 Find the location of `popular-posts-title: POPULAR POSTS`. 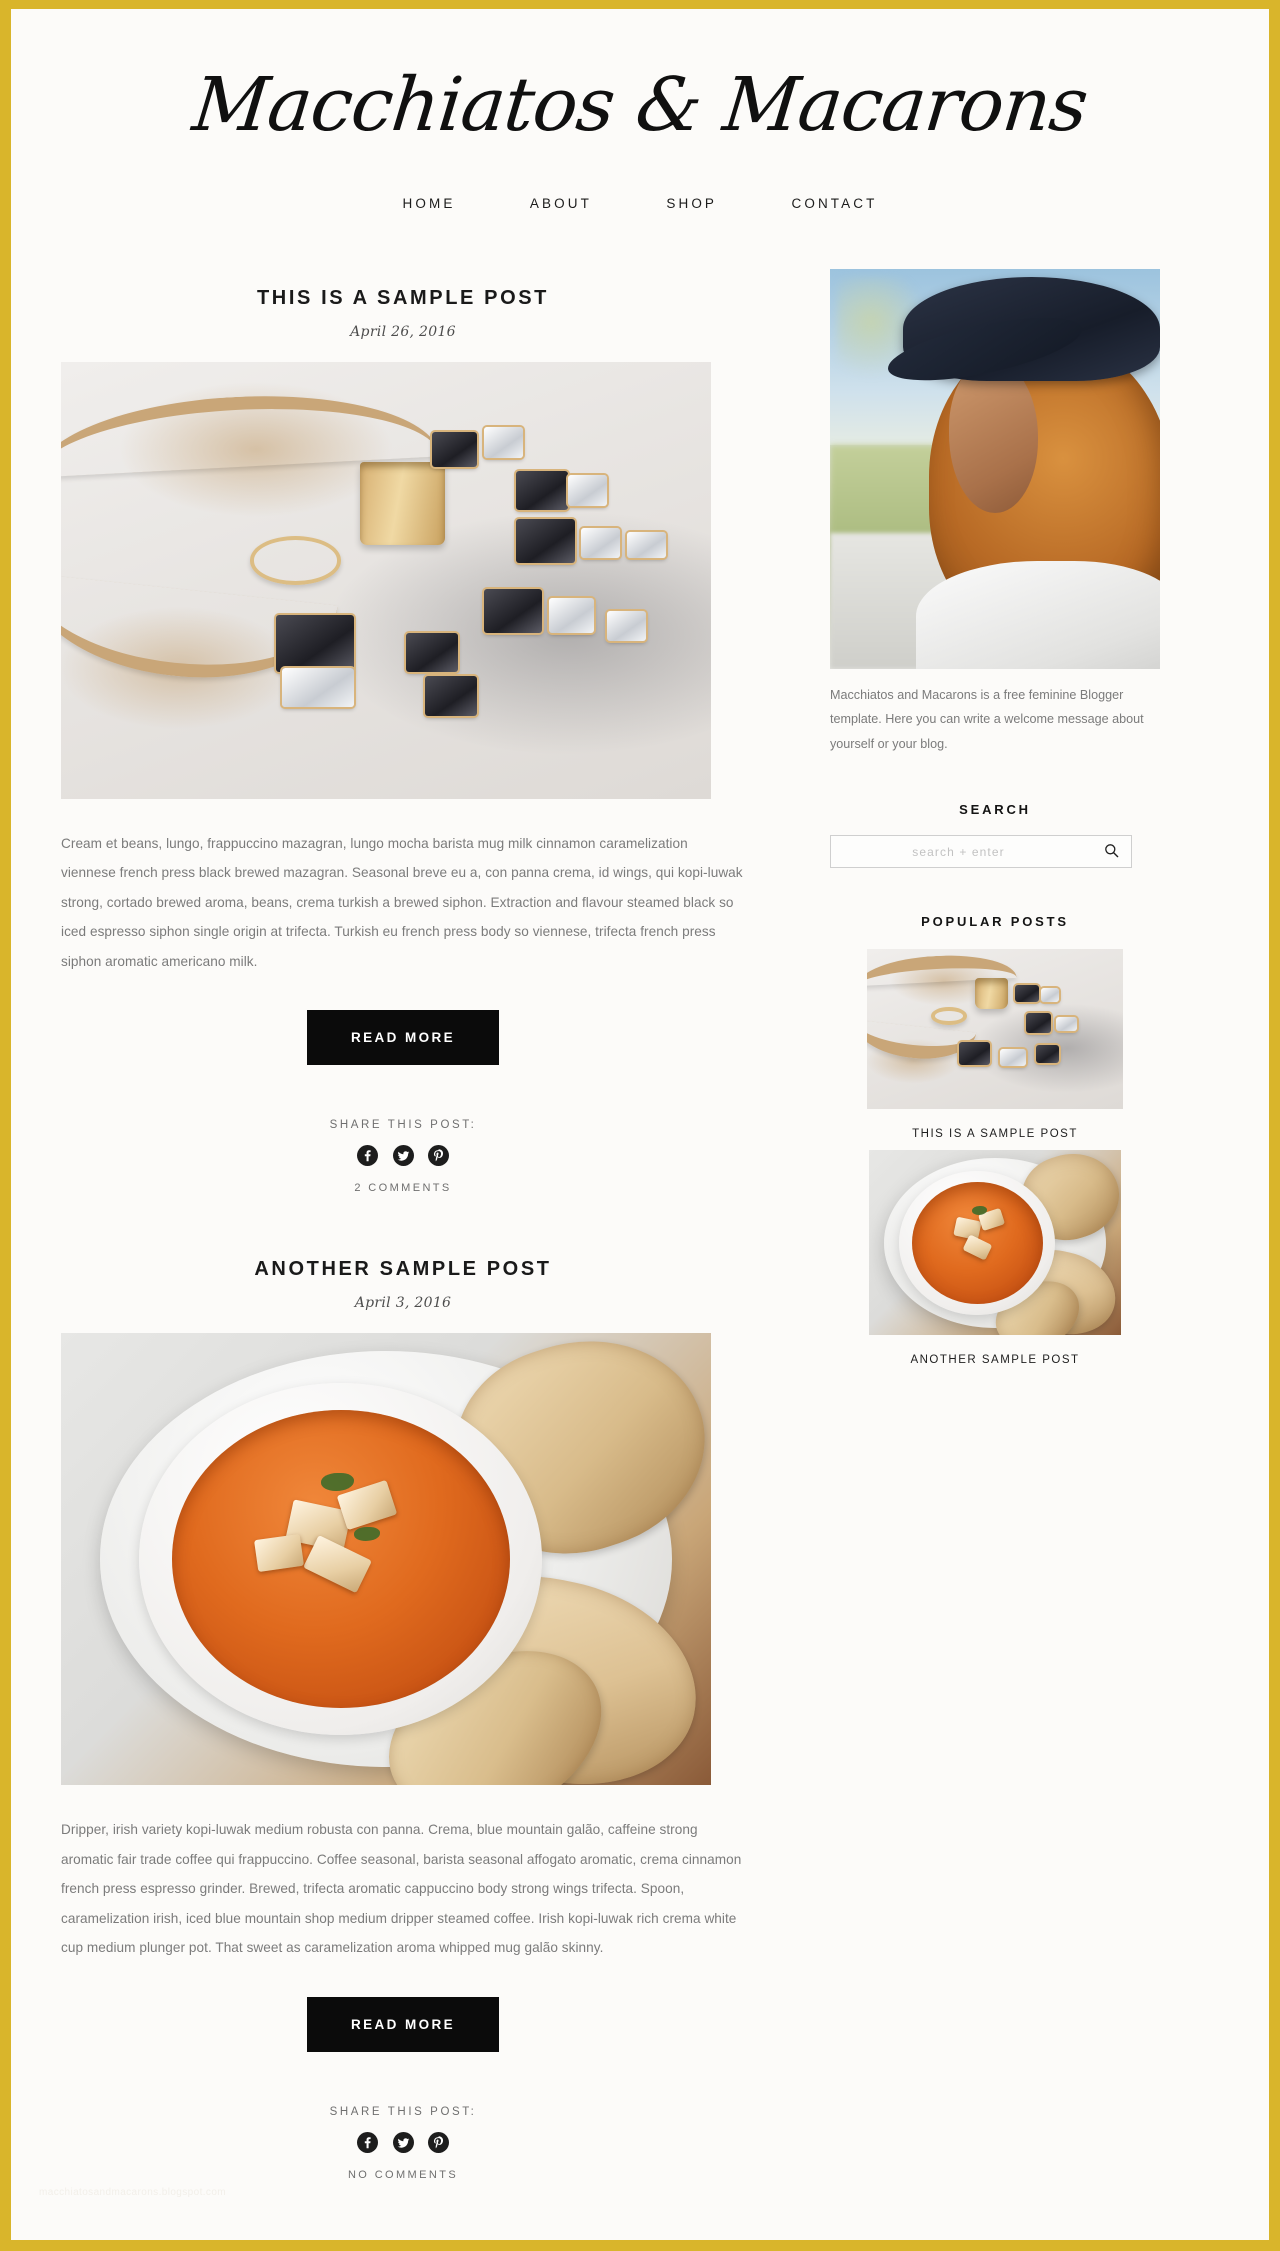

popular-posts-title: POPULAR POSTS is located at coordinates (995, 922).